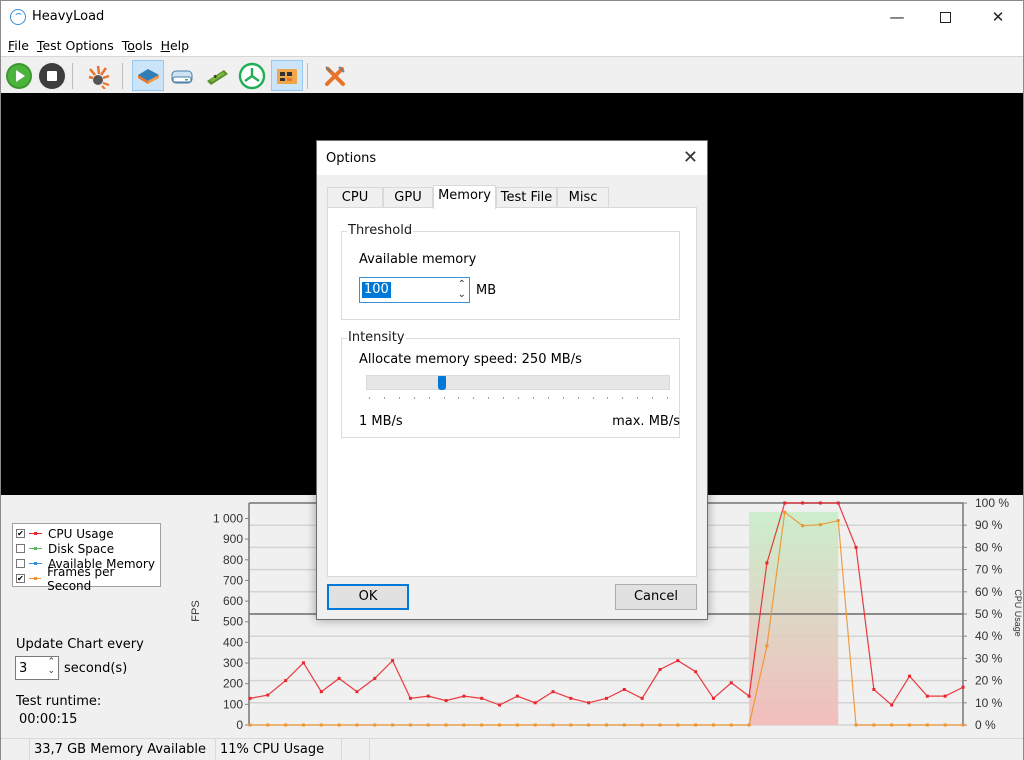 This screenshot has width=1024, height=760. I want to click on menu-file: File, so click(18, 45).